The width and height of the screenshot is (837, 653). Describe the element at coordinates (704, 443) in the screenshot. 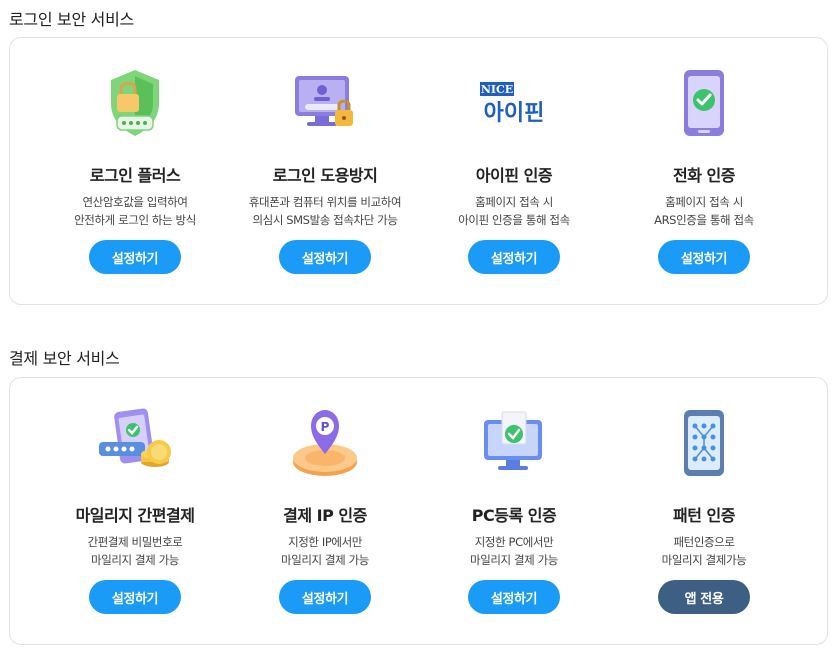

I see `pattern-phone-icon` at that location.